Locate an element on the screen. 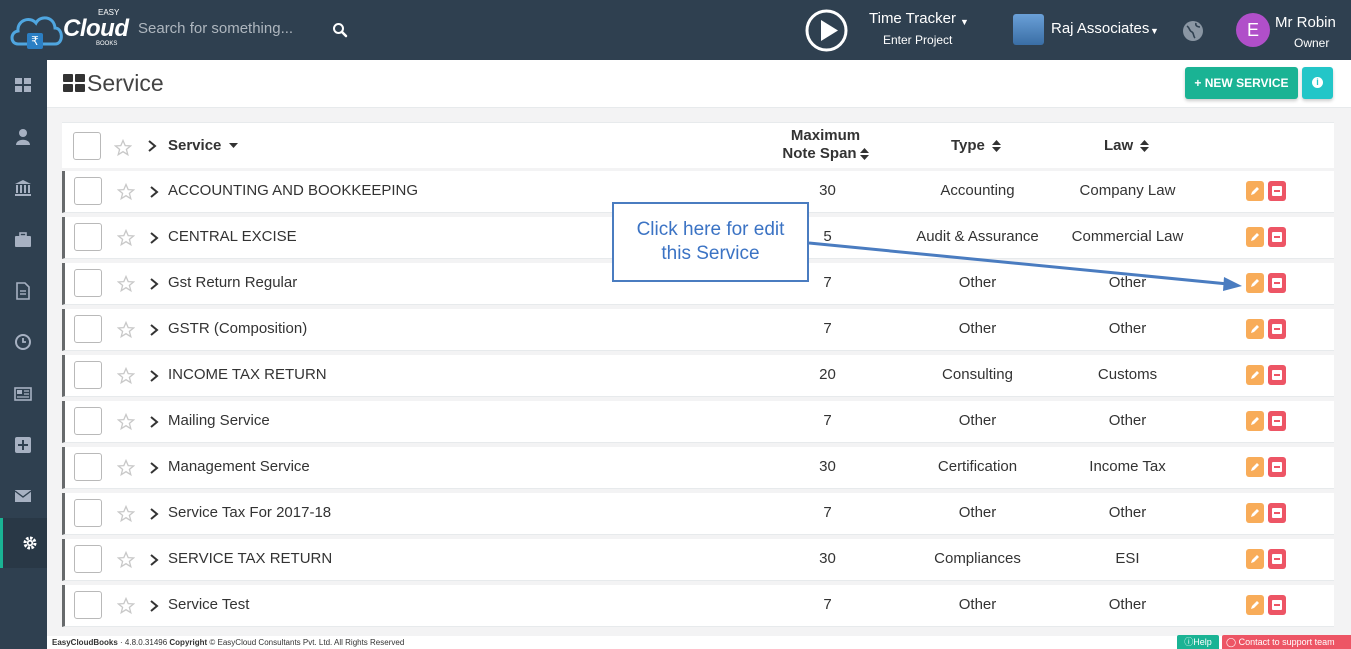 Image resolution: width=1351 pixels, height=649 pixels. sidebar-item-bank is located at coordinates (23, 188).